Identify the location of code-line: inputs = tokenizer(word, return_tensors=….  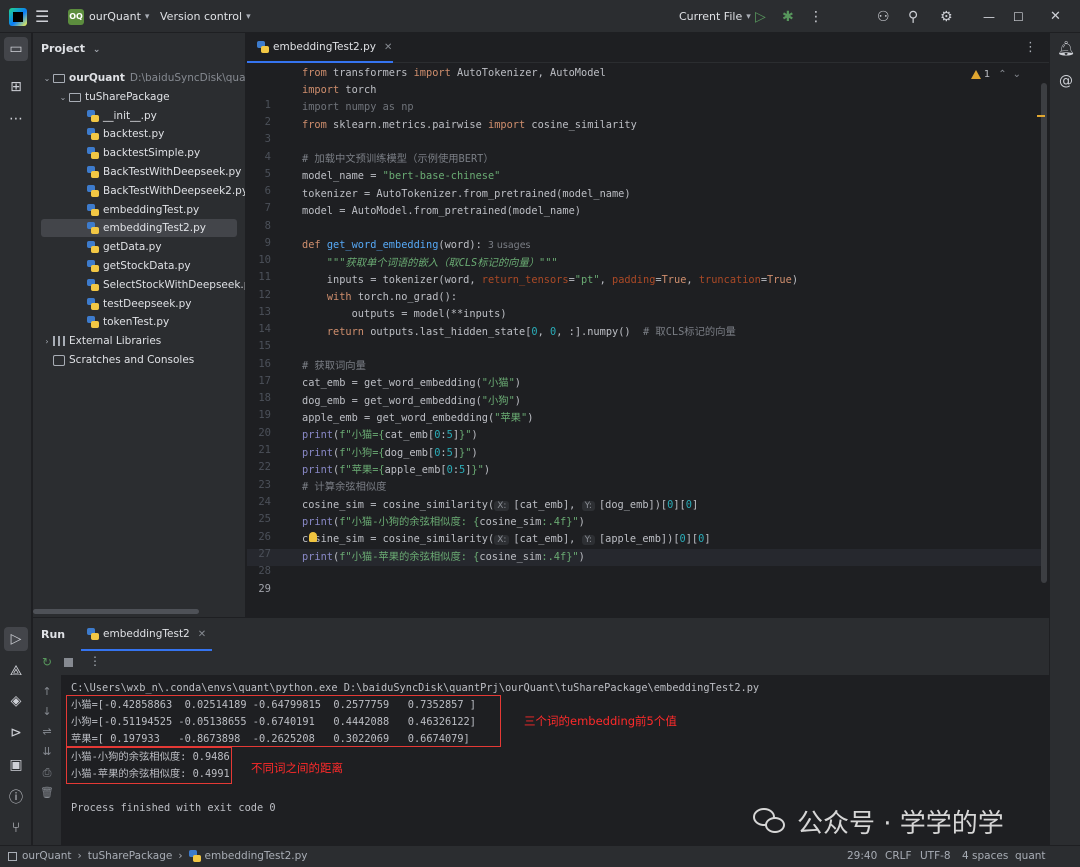
(550, 280).